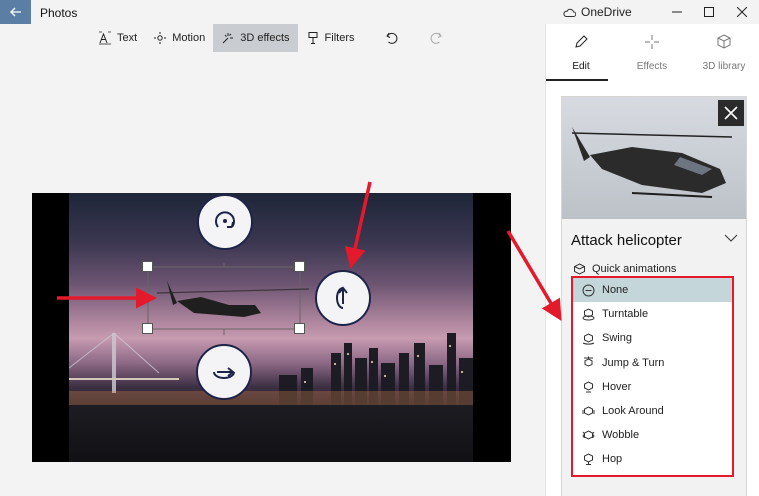 The height and width of the screenshot is (496, 759). Describe the element at coordinates (652, 314) in the screenshot. I see `animation-option-turntable: Turntable` at that location.